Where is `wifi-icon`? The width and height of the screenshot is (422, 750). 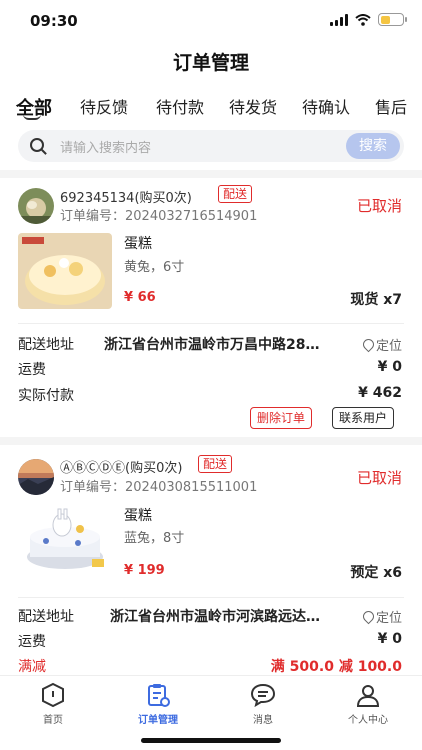
wifi-icon is located at coordinates (363, 19).